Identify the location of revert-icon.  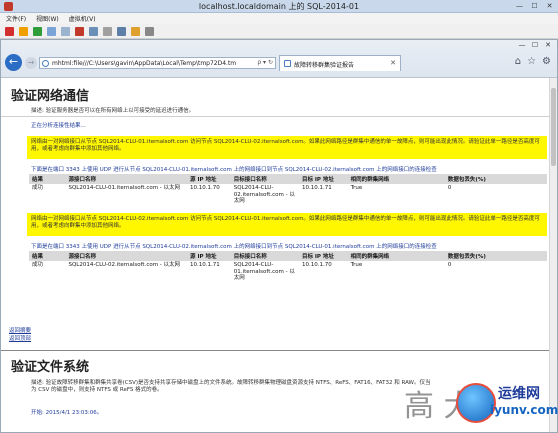
(65, 31).